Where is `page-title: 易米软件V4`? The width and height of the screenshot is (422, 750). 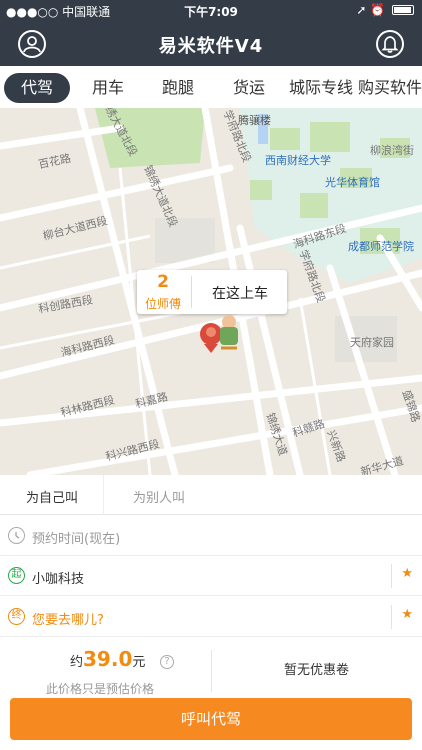
page-title: 易米软件V4 is located at coordinates (211, 46).